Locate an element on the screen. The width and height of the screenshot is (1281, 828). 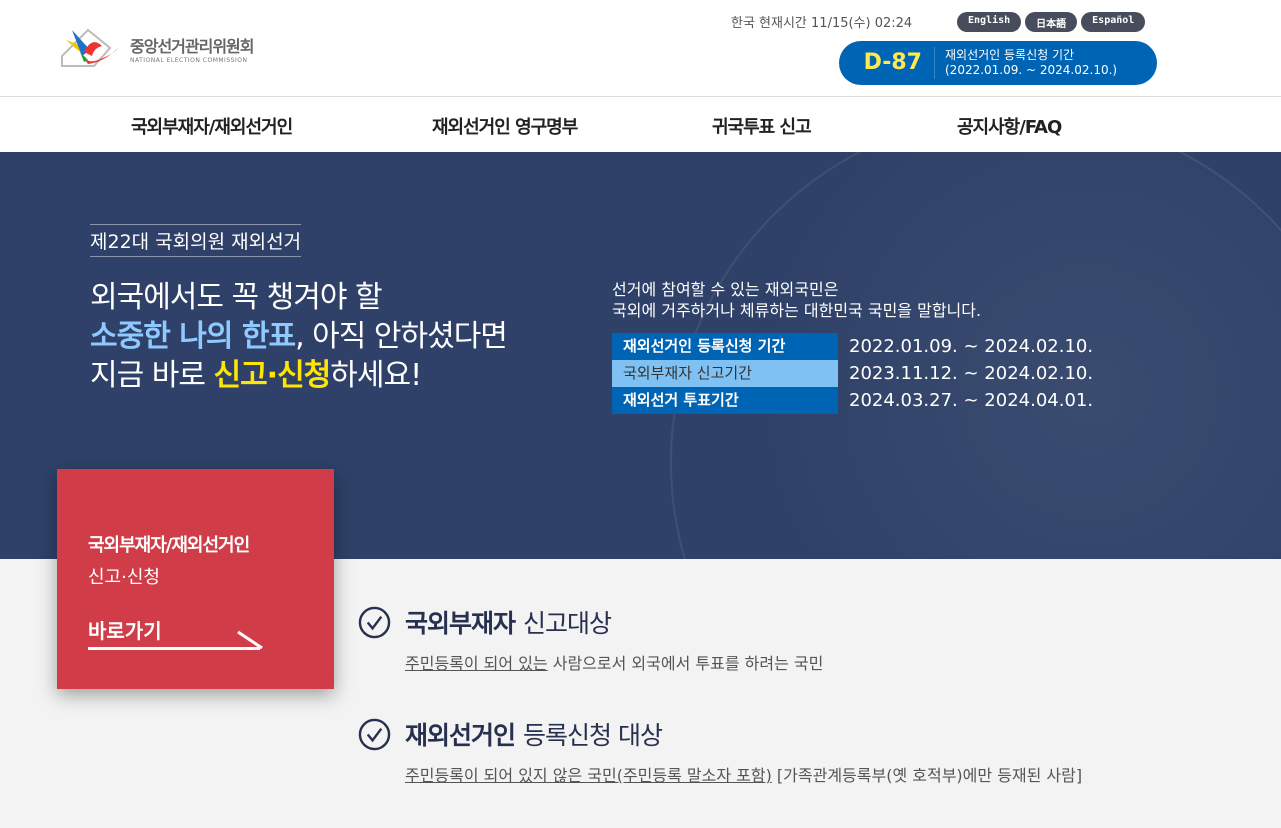
desc-line1: 선거에 참여할 수 있는 재외국민은 is located at coordinates (725, 289).